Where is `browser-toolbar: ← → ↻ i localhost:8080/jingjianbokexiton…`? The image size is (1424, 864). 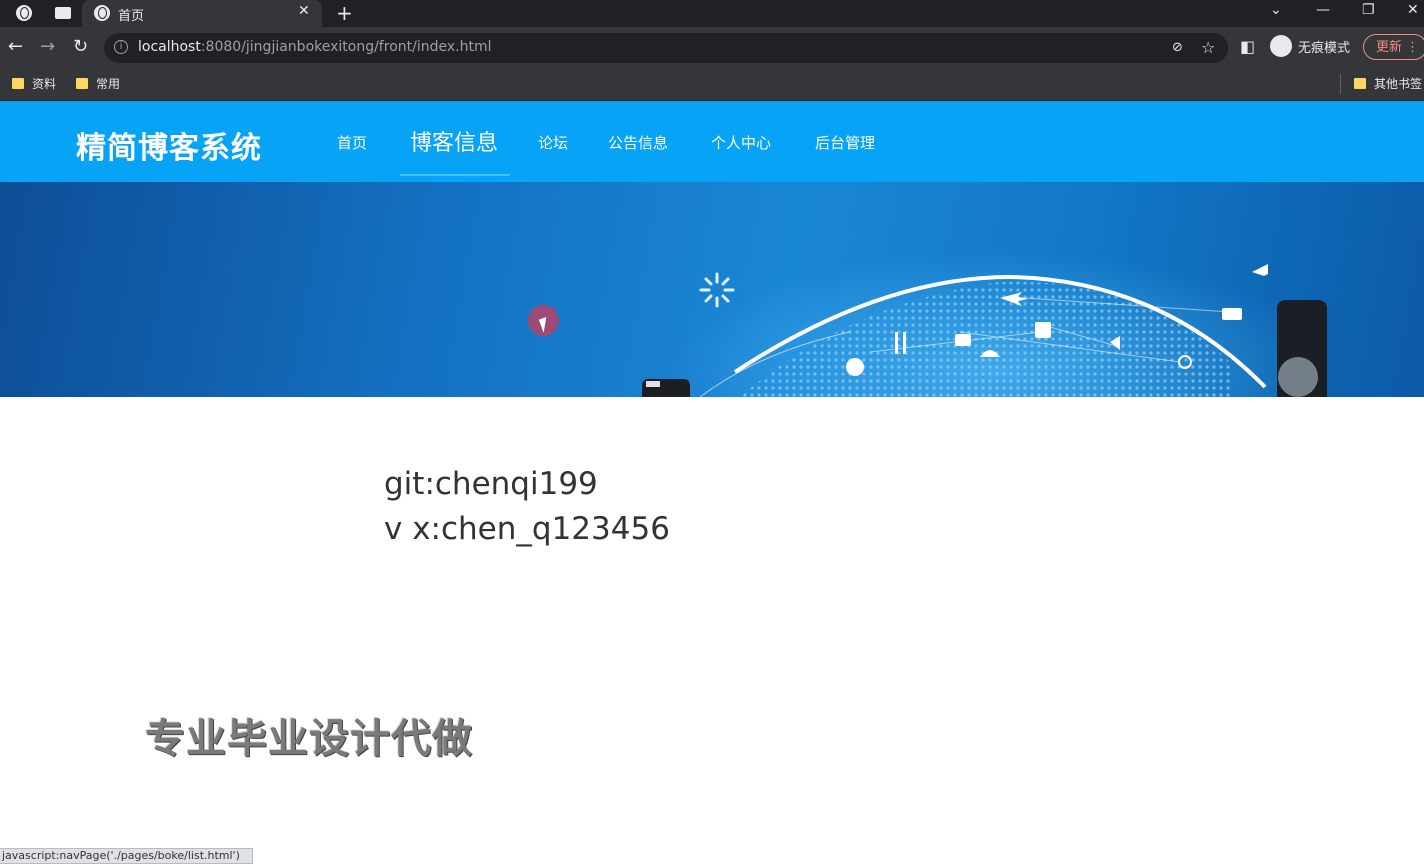 browser-toolbar: ← → ↻ i localhost:8080/jingjianbokexiton… is located at coordinates (712, 48).